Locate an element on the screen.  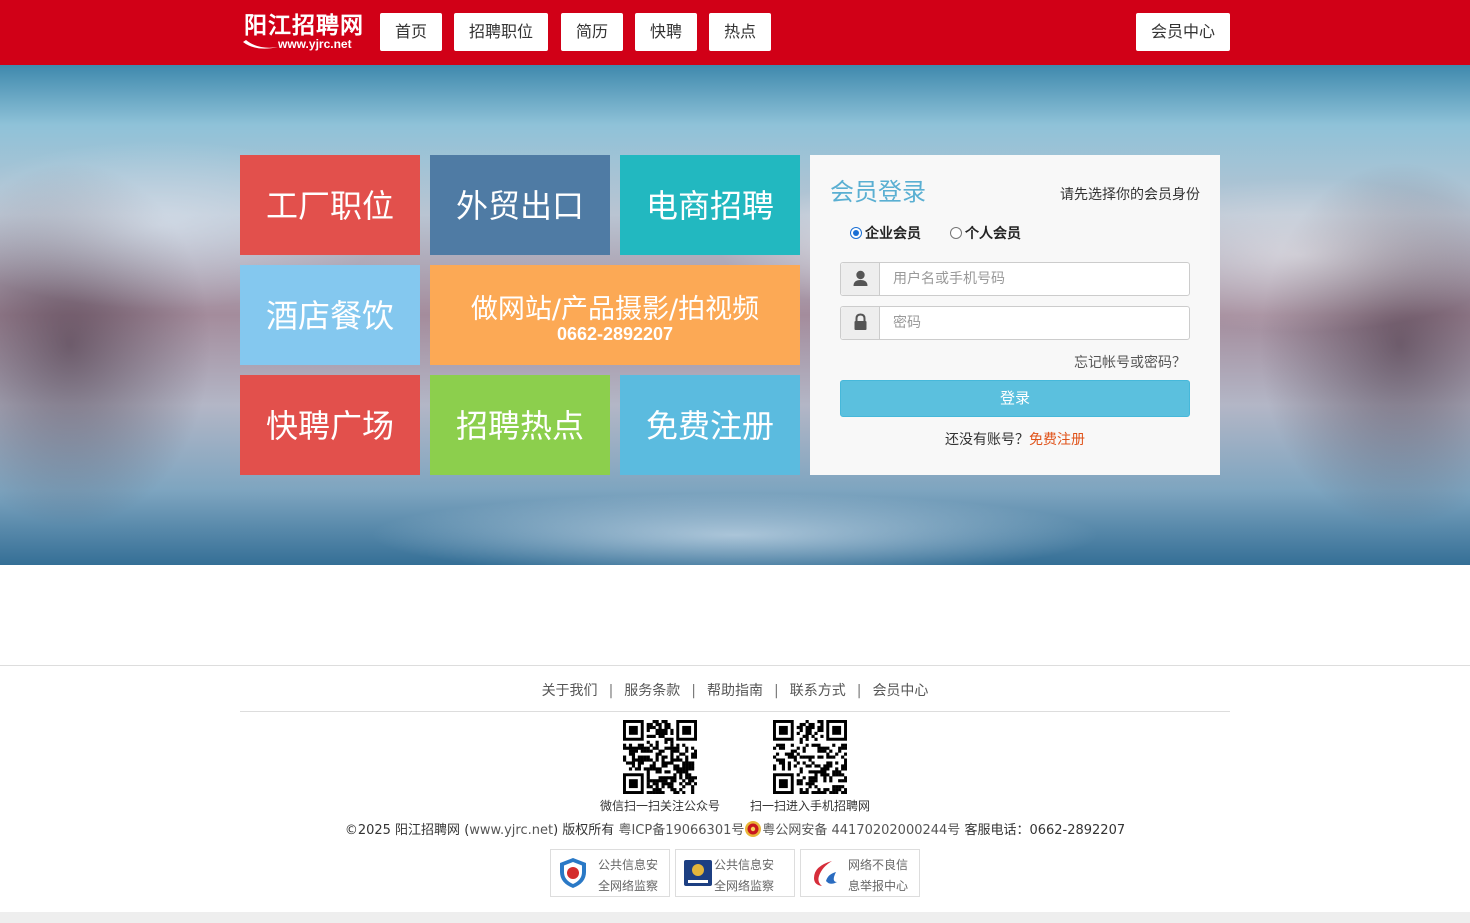
register-link: 免费注册 is located at coordinates (1057, 440).